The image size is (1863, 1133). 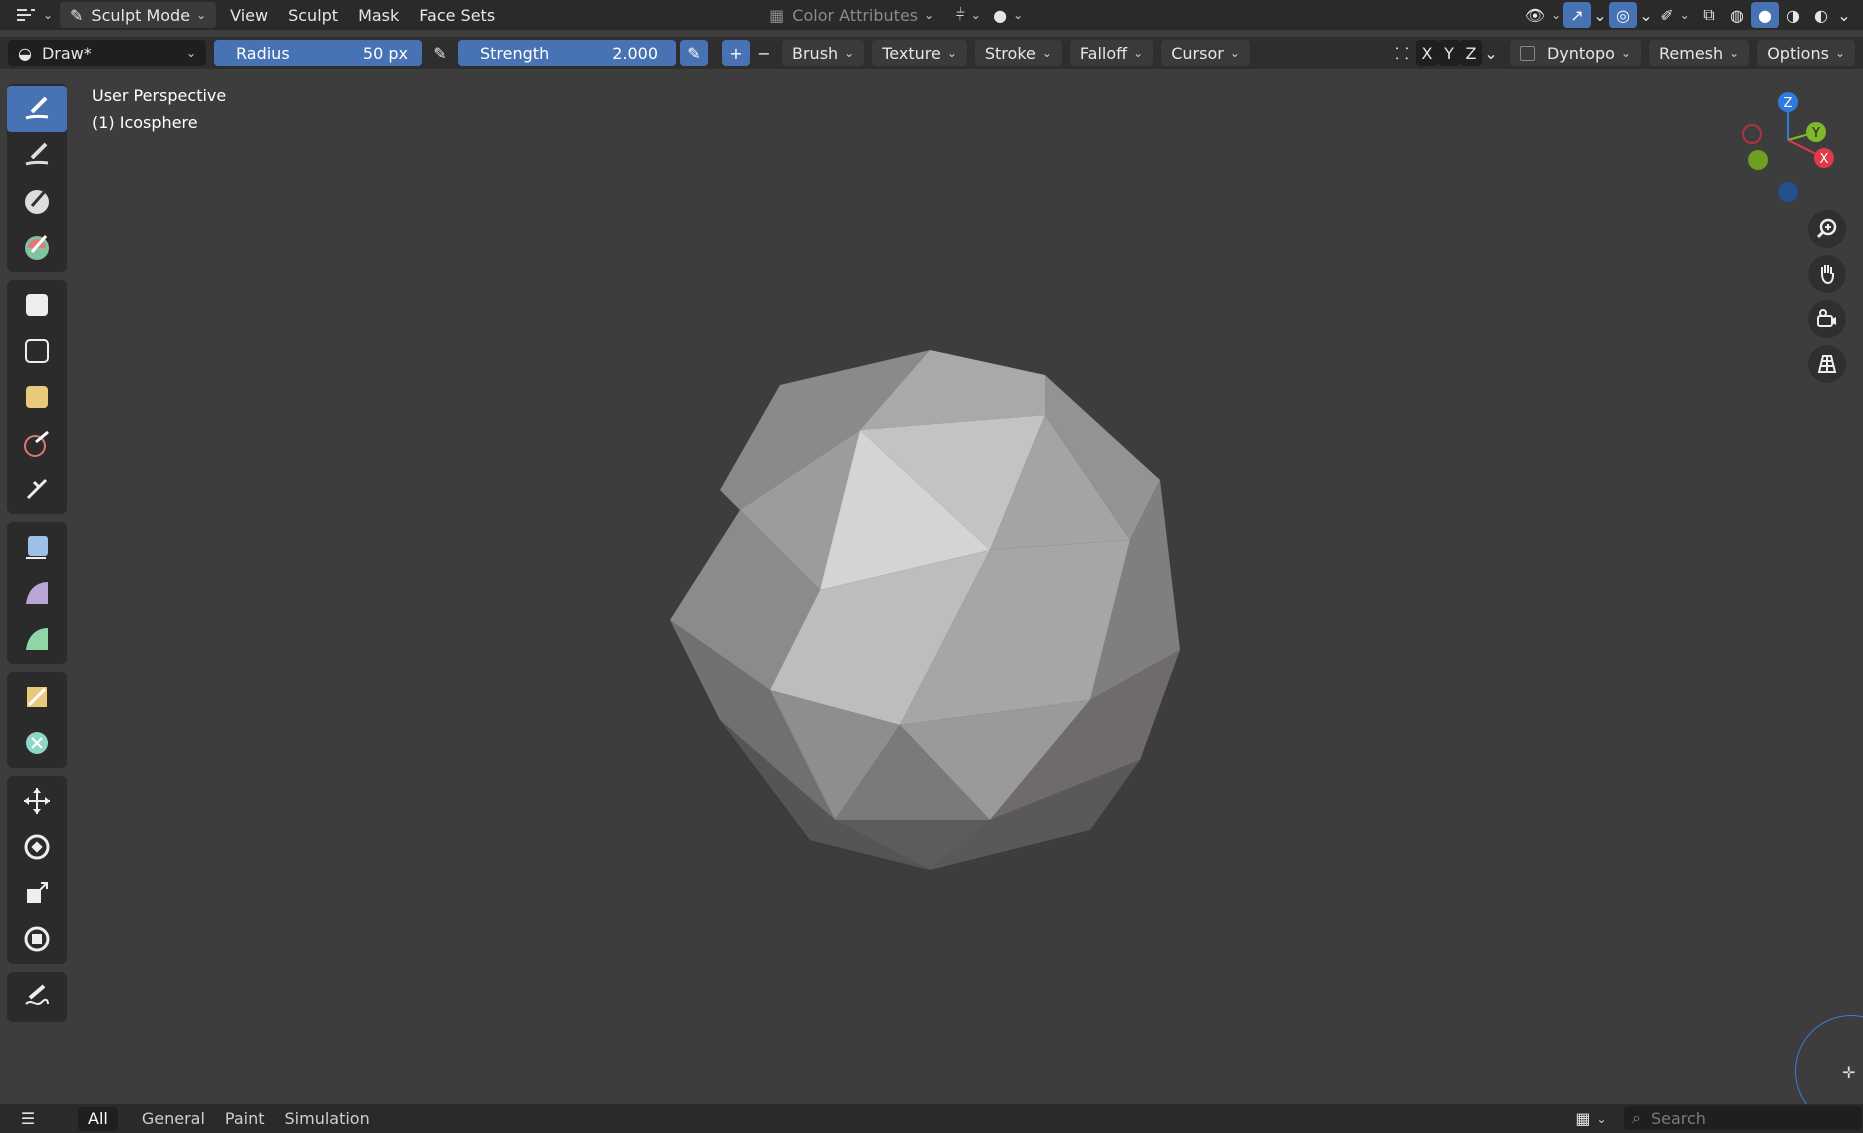 I want to click on cursor-menu: Cursor ⌄, so click(x=1205, y=53).